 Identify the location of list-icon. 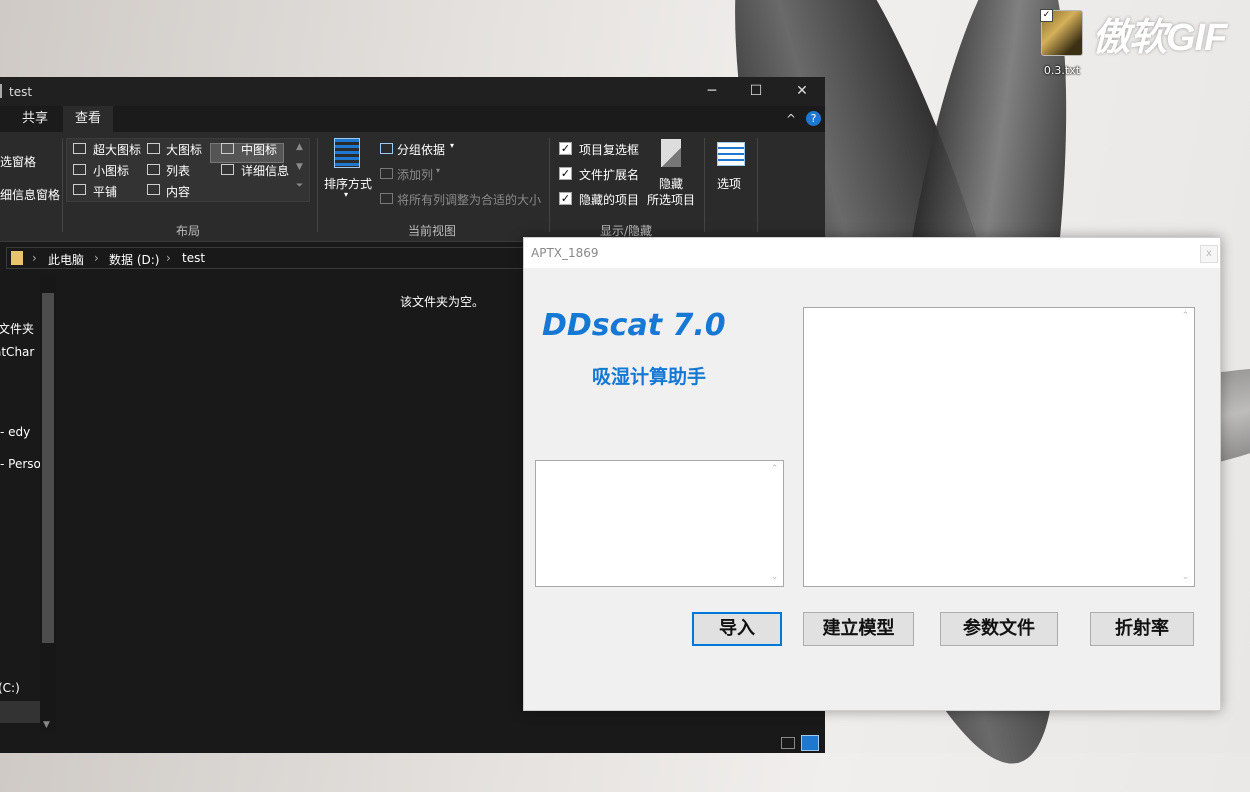
(153, 169).